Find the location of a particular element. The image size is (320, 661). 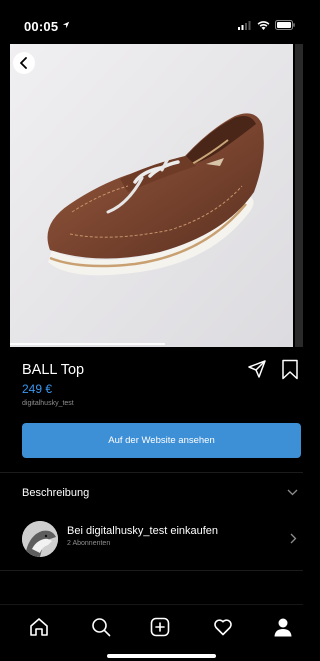

tab-profile is located at coordinates (283, 627).